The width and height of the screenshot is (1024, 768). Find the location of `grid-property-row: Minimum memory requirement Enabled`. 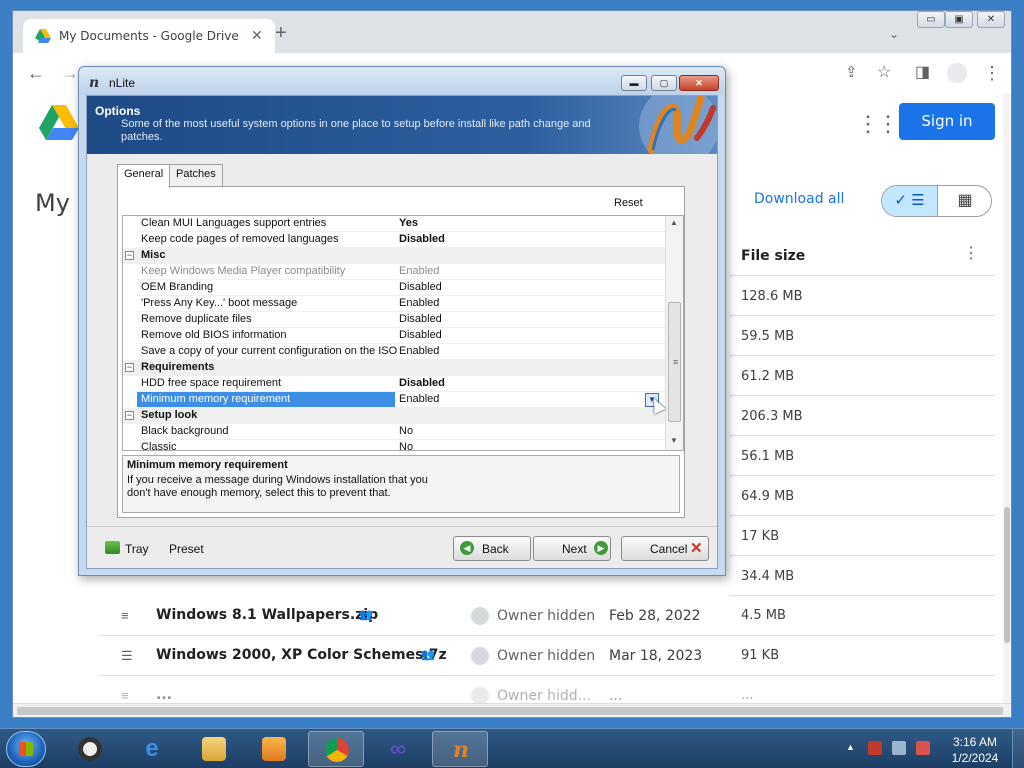

grid-property-row: Minimum memory requirement Enabled is located at coordinates (394, 400).